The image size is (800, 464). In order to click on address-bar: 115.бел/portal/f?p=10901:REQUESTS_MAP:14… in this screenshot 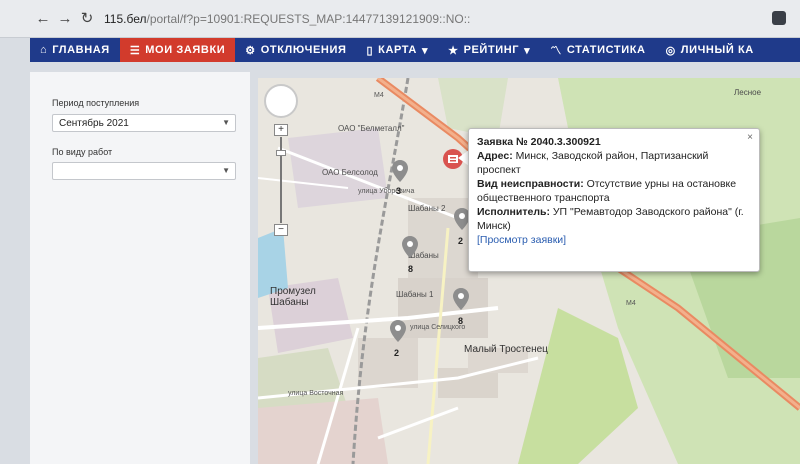, I will do `click(287, 19)`.